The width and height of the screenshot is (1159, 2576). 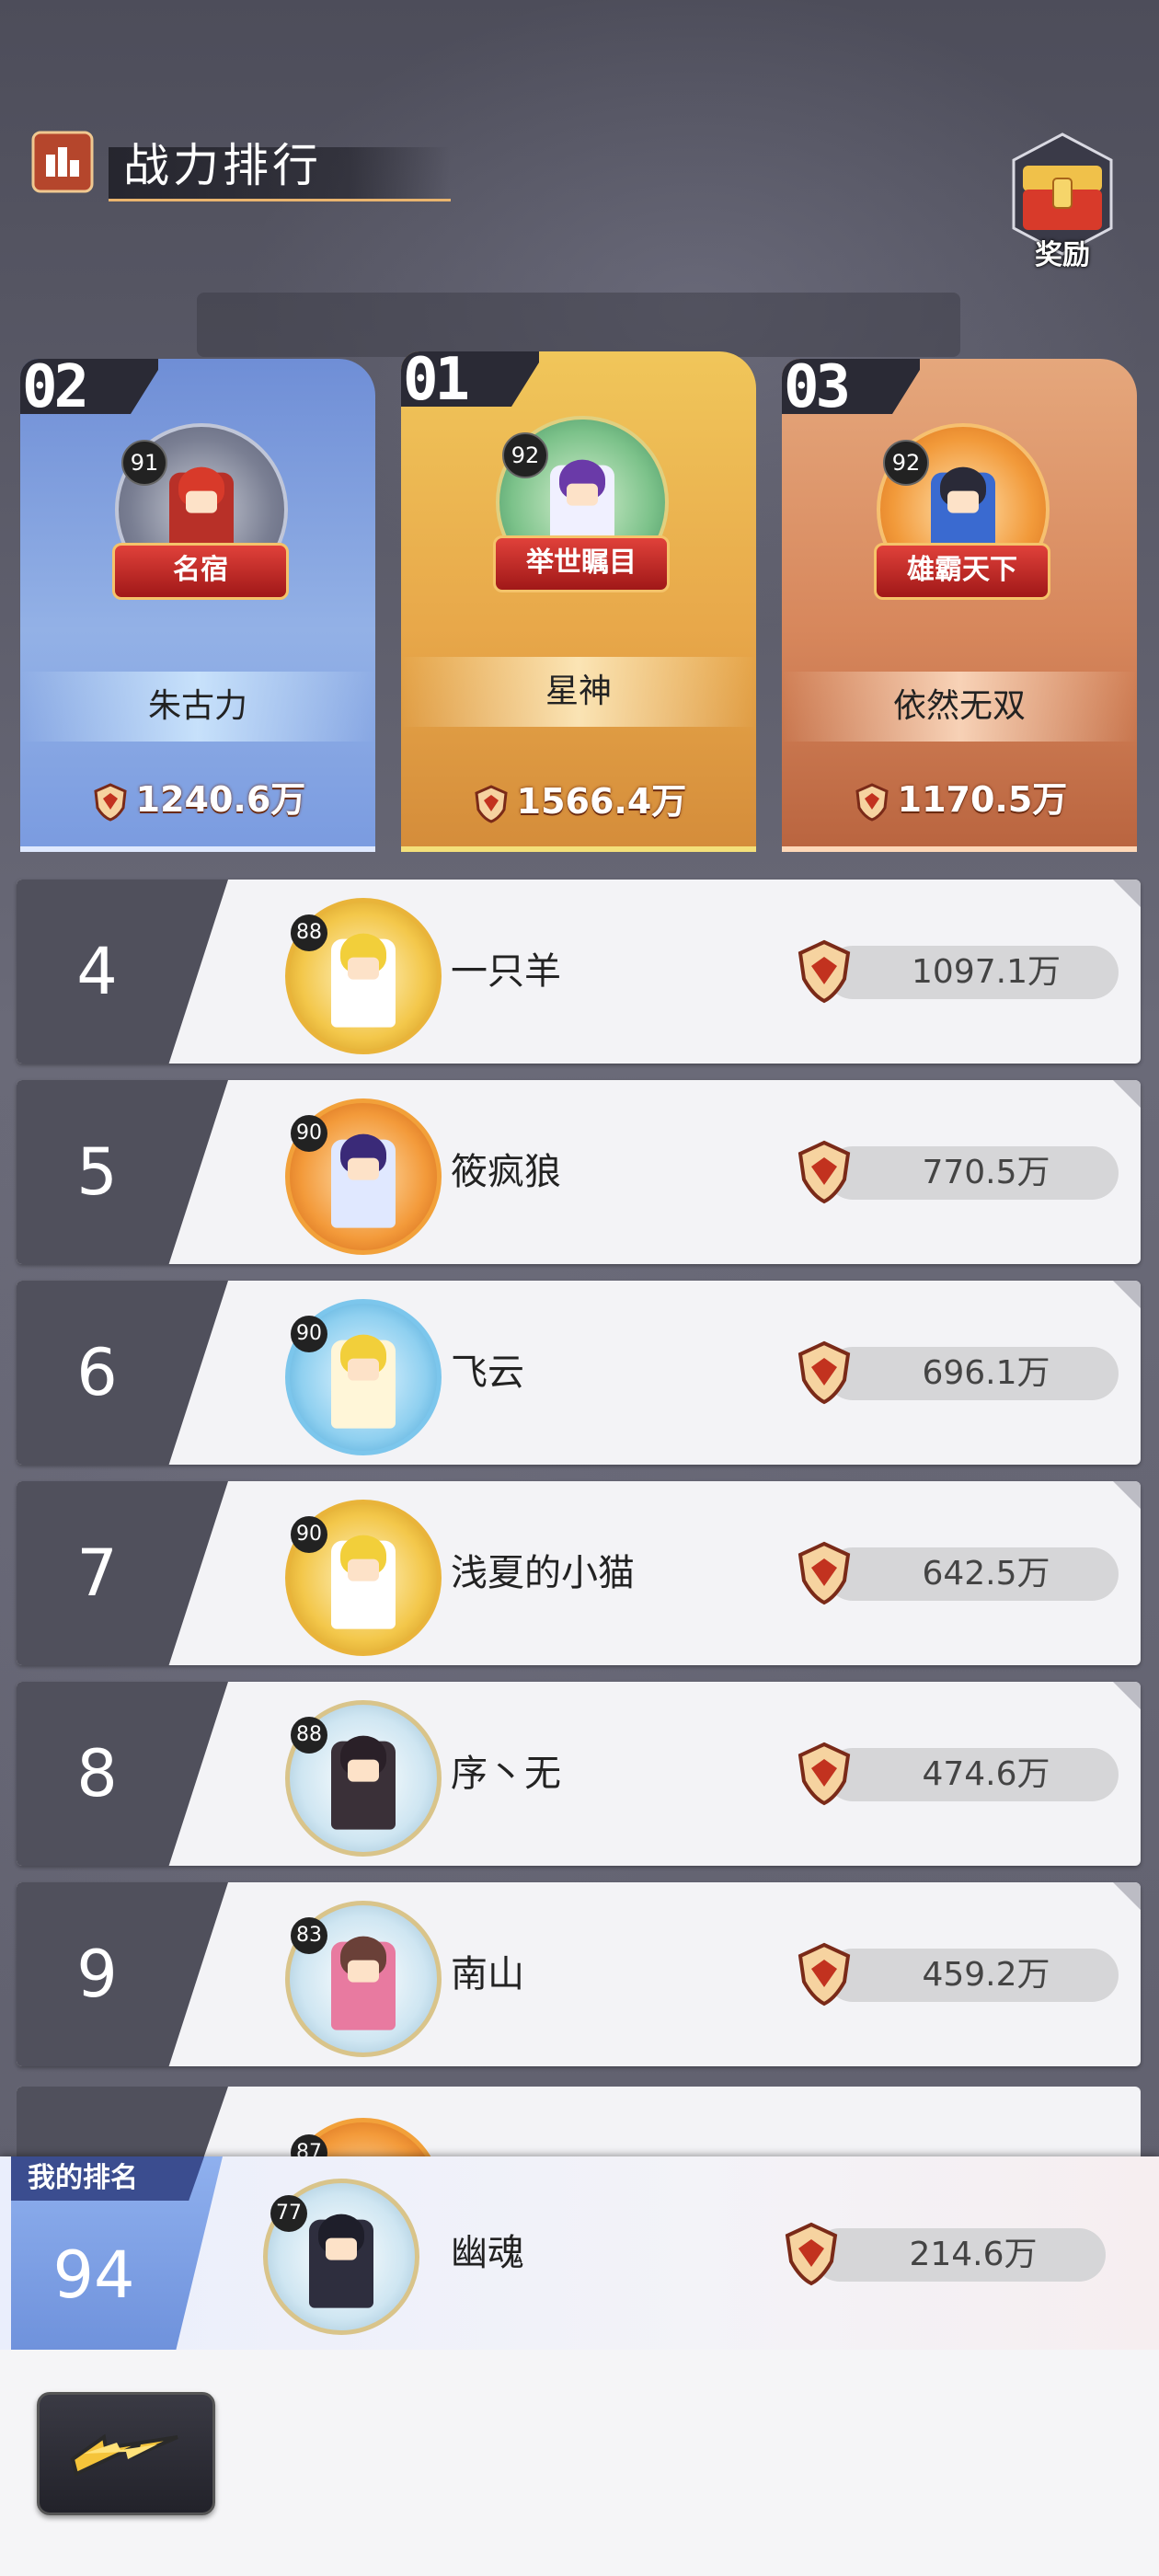 What do you see at coordinates (487, 1372) in the screenshot?
I see `player-name: 飞云` at bounding box center [487, 1372].